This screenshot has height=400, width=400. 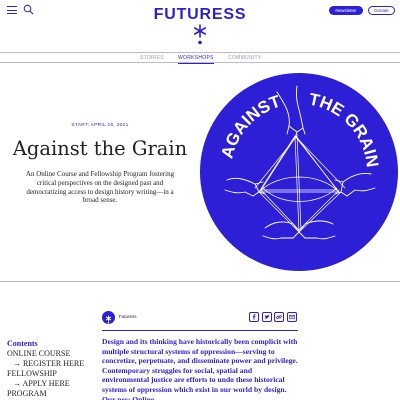 What do you see at coordinates (27, 393) in the screenshot?
I see `toc-item-program: PROGRAM` at bounding box center [27, 393].